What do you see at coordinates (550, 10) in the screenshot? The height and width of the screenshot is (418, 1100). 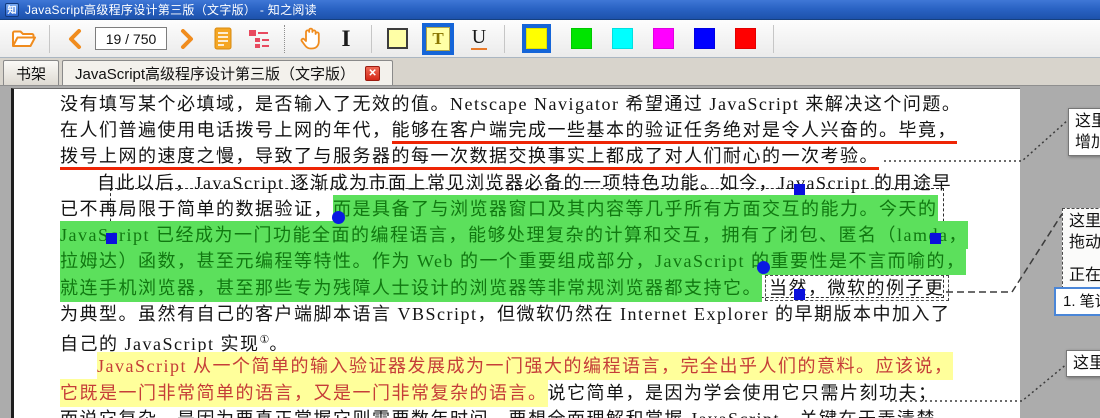 I see `title-bar: 知 JavaScript高级程序设计第三版（文字版） - 知之阅读` at bounding box center [550, 10].